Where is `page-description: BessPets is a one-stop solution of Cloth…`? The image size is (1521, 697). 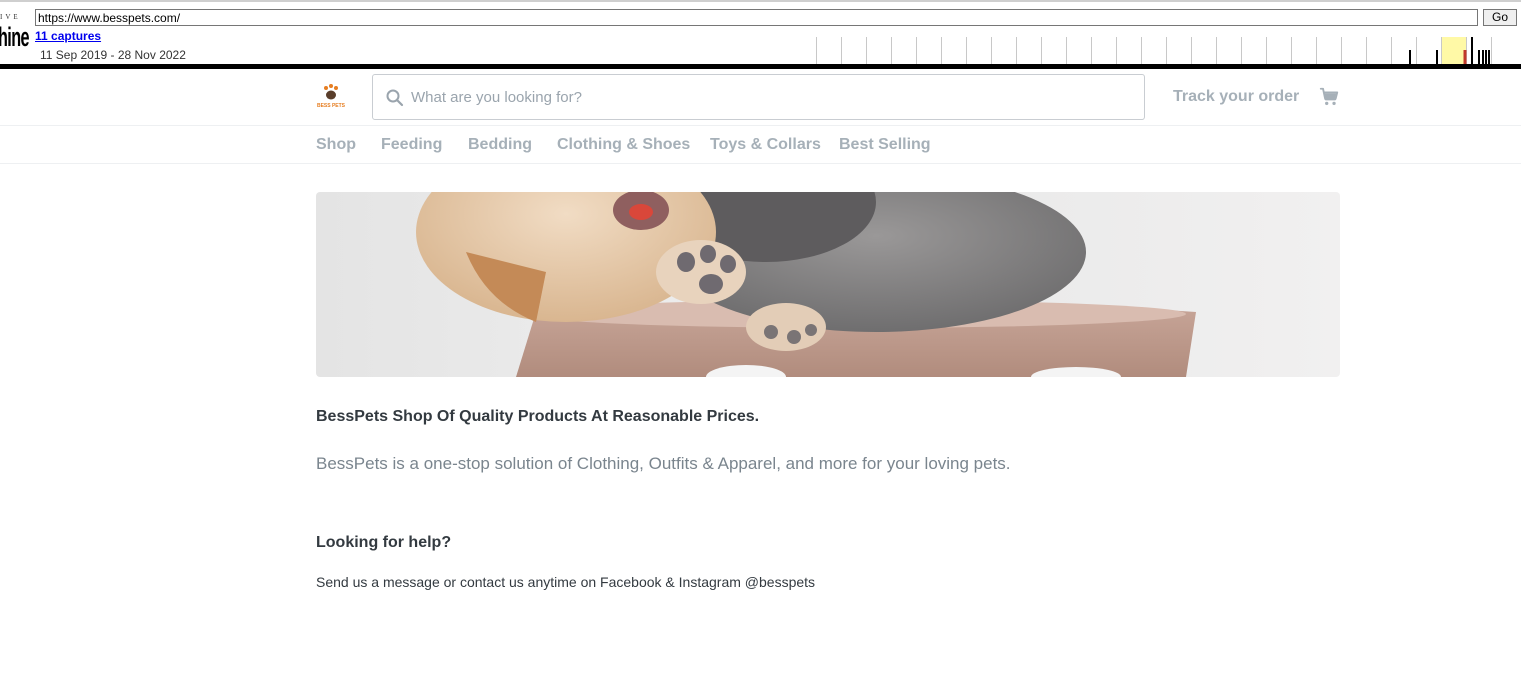
page-description: BessPets is a one-stop solution of Cloth… is located at coordinates (663, 463).